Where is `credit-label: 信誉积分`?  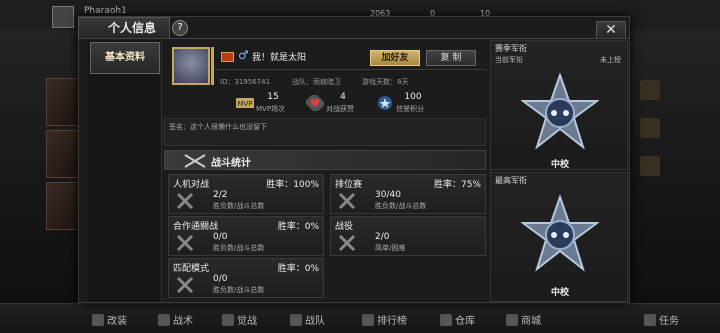
credit-label: 信誉积分 is located at coordinates (410, 109).